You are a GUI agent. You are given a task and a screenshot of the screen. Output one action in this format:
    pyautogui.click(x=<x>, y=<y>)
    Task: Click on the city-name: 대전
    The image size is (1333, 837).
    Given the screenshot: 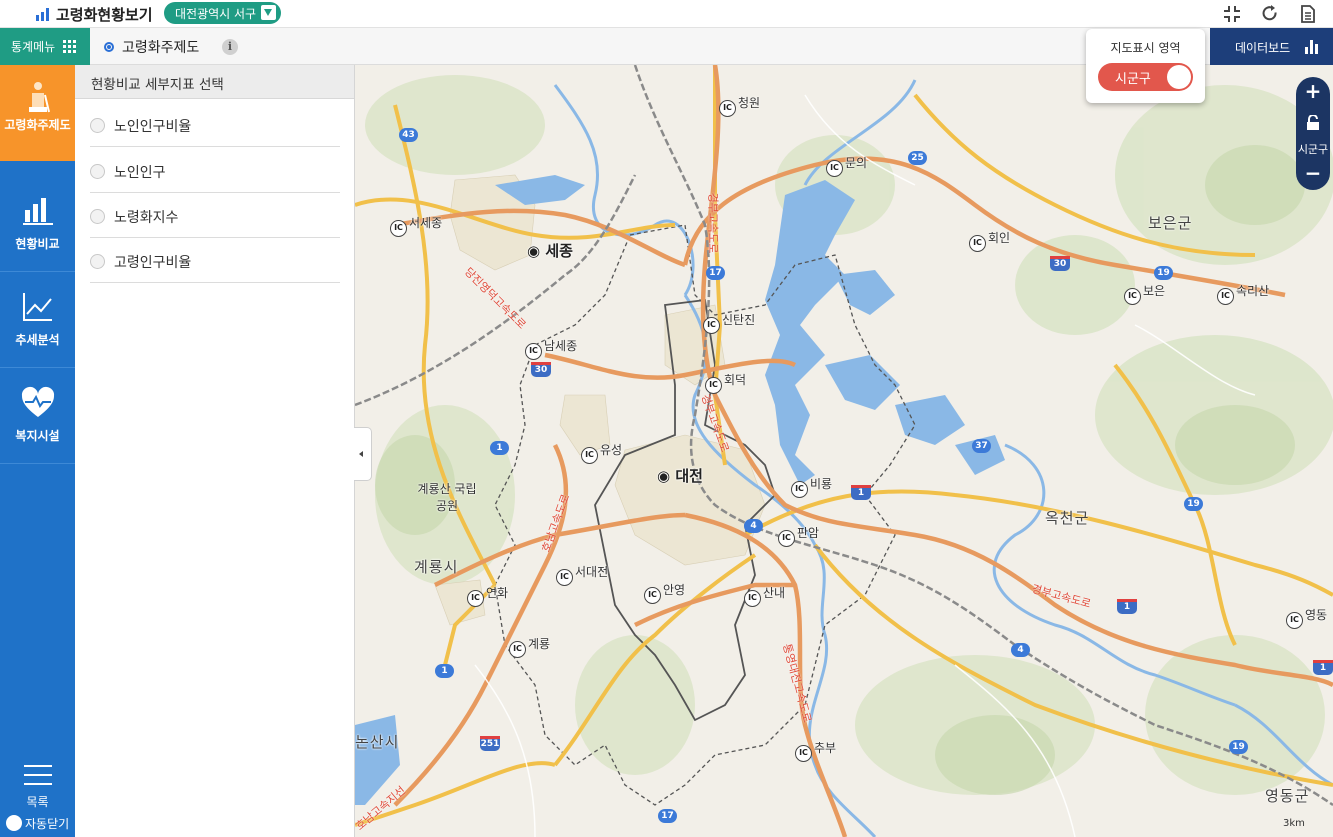 What is the action you would take?
    pyautogui.click(x=689, y=476)
    